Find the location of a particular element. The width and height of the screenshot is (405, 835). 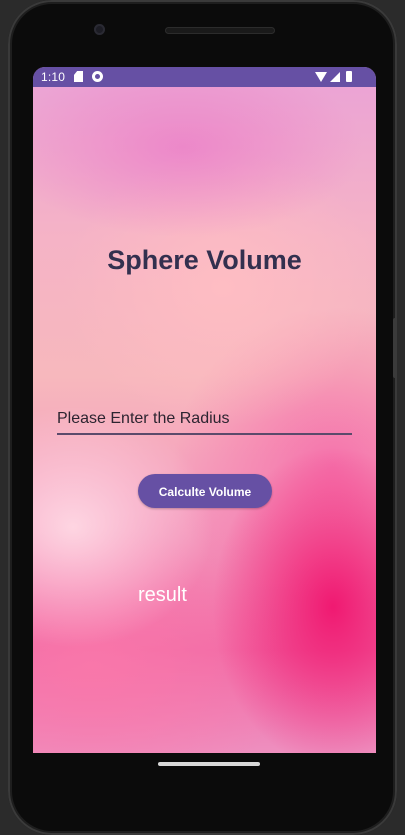

calculate-volume-button: Calculte Volume is located at coordinates (205, 491).